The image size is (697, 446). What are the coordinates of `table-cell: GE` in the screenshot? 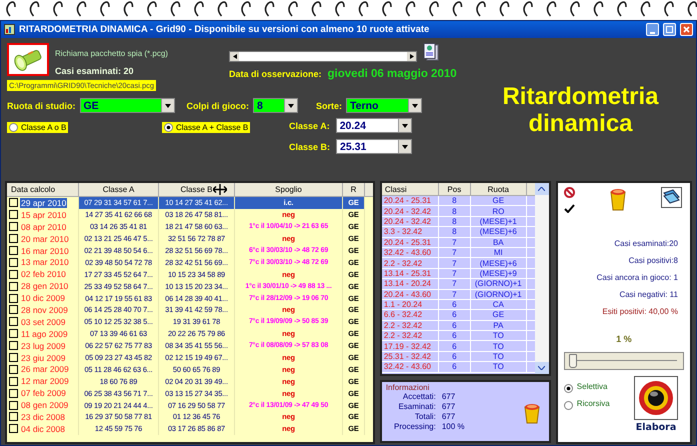 It's located at (498, 315).